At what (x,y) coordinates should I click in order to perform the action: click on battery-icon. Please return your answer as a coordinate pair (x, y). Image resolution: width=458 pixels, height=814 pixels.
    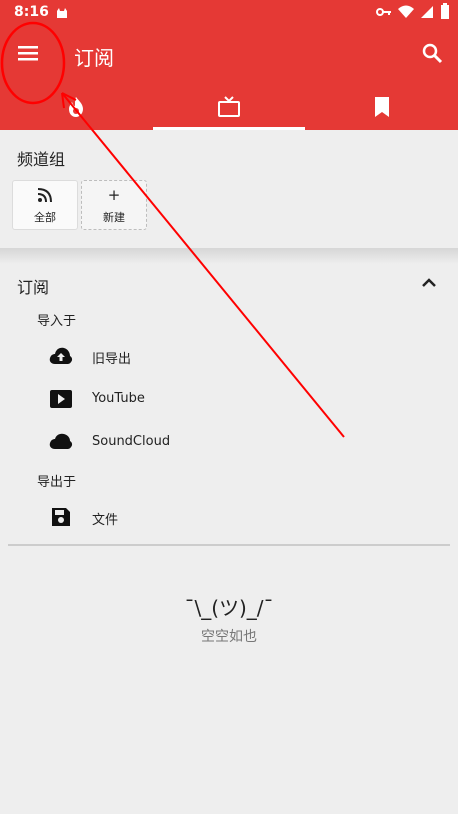
    Looking at the image, I should click on (445, 13).